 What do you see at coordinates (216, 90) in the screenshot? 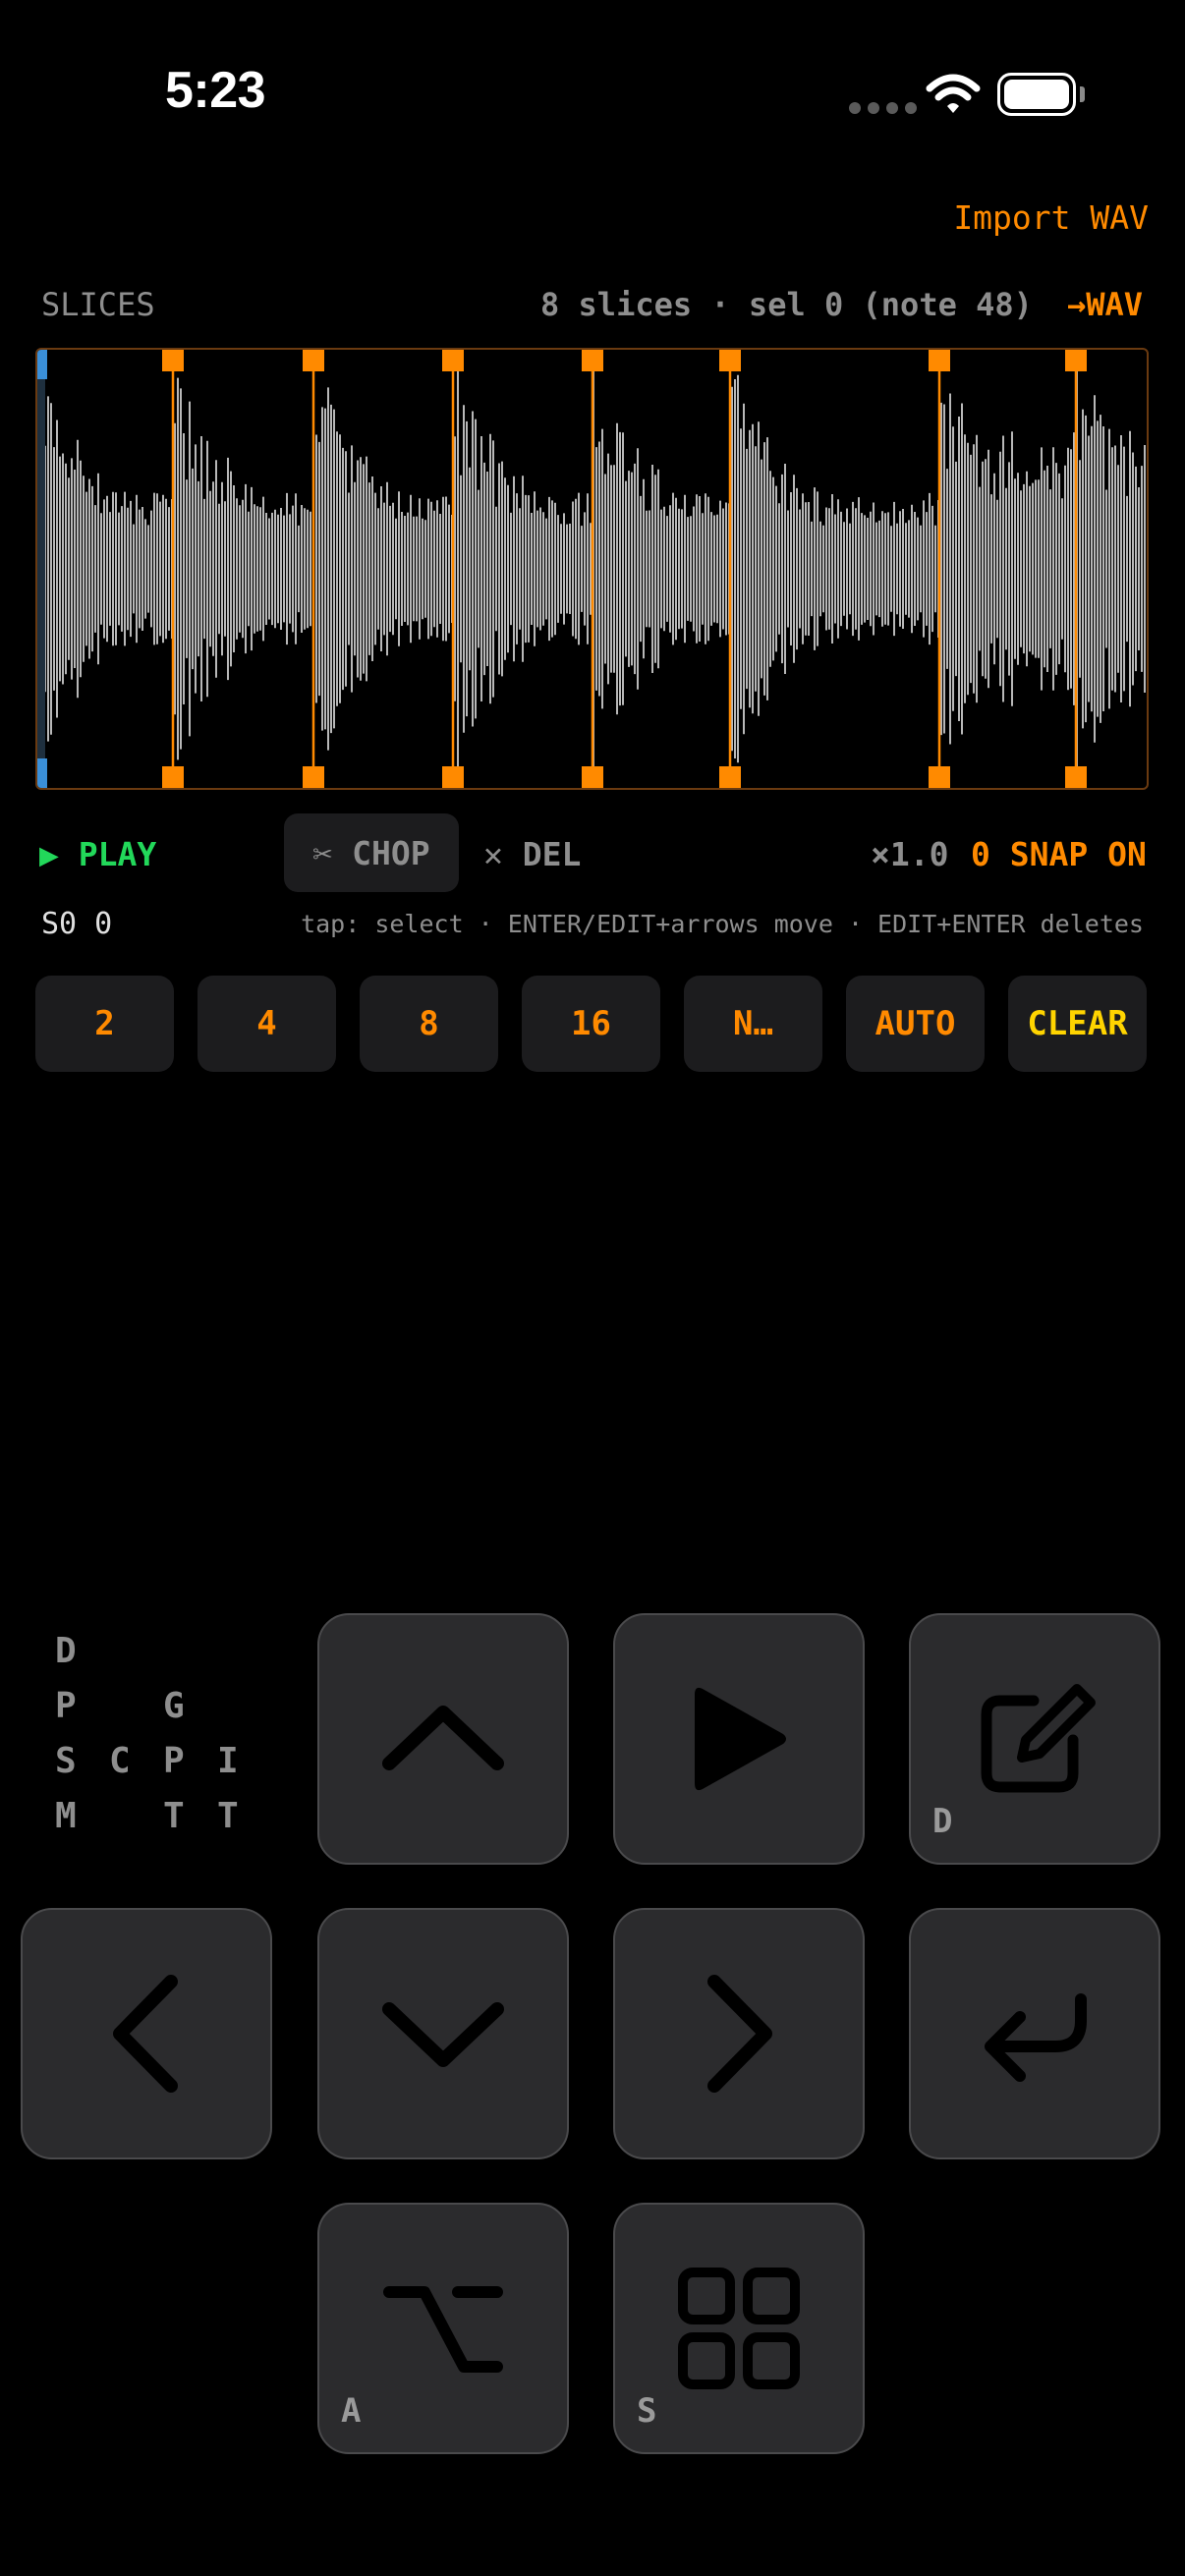
I see `status-time: 5:23` at bounding box center [216, 90].